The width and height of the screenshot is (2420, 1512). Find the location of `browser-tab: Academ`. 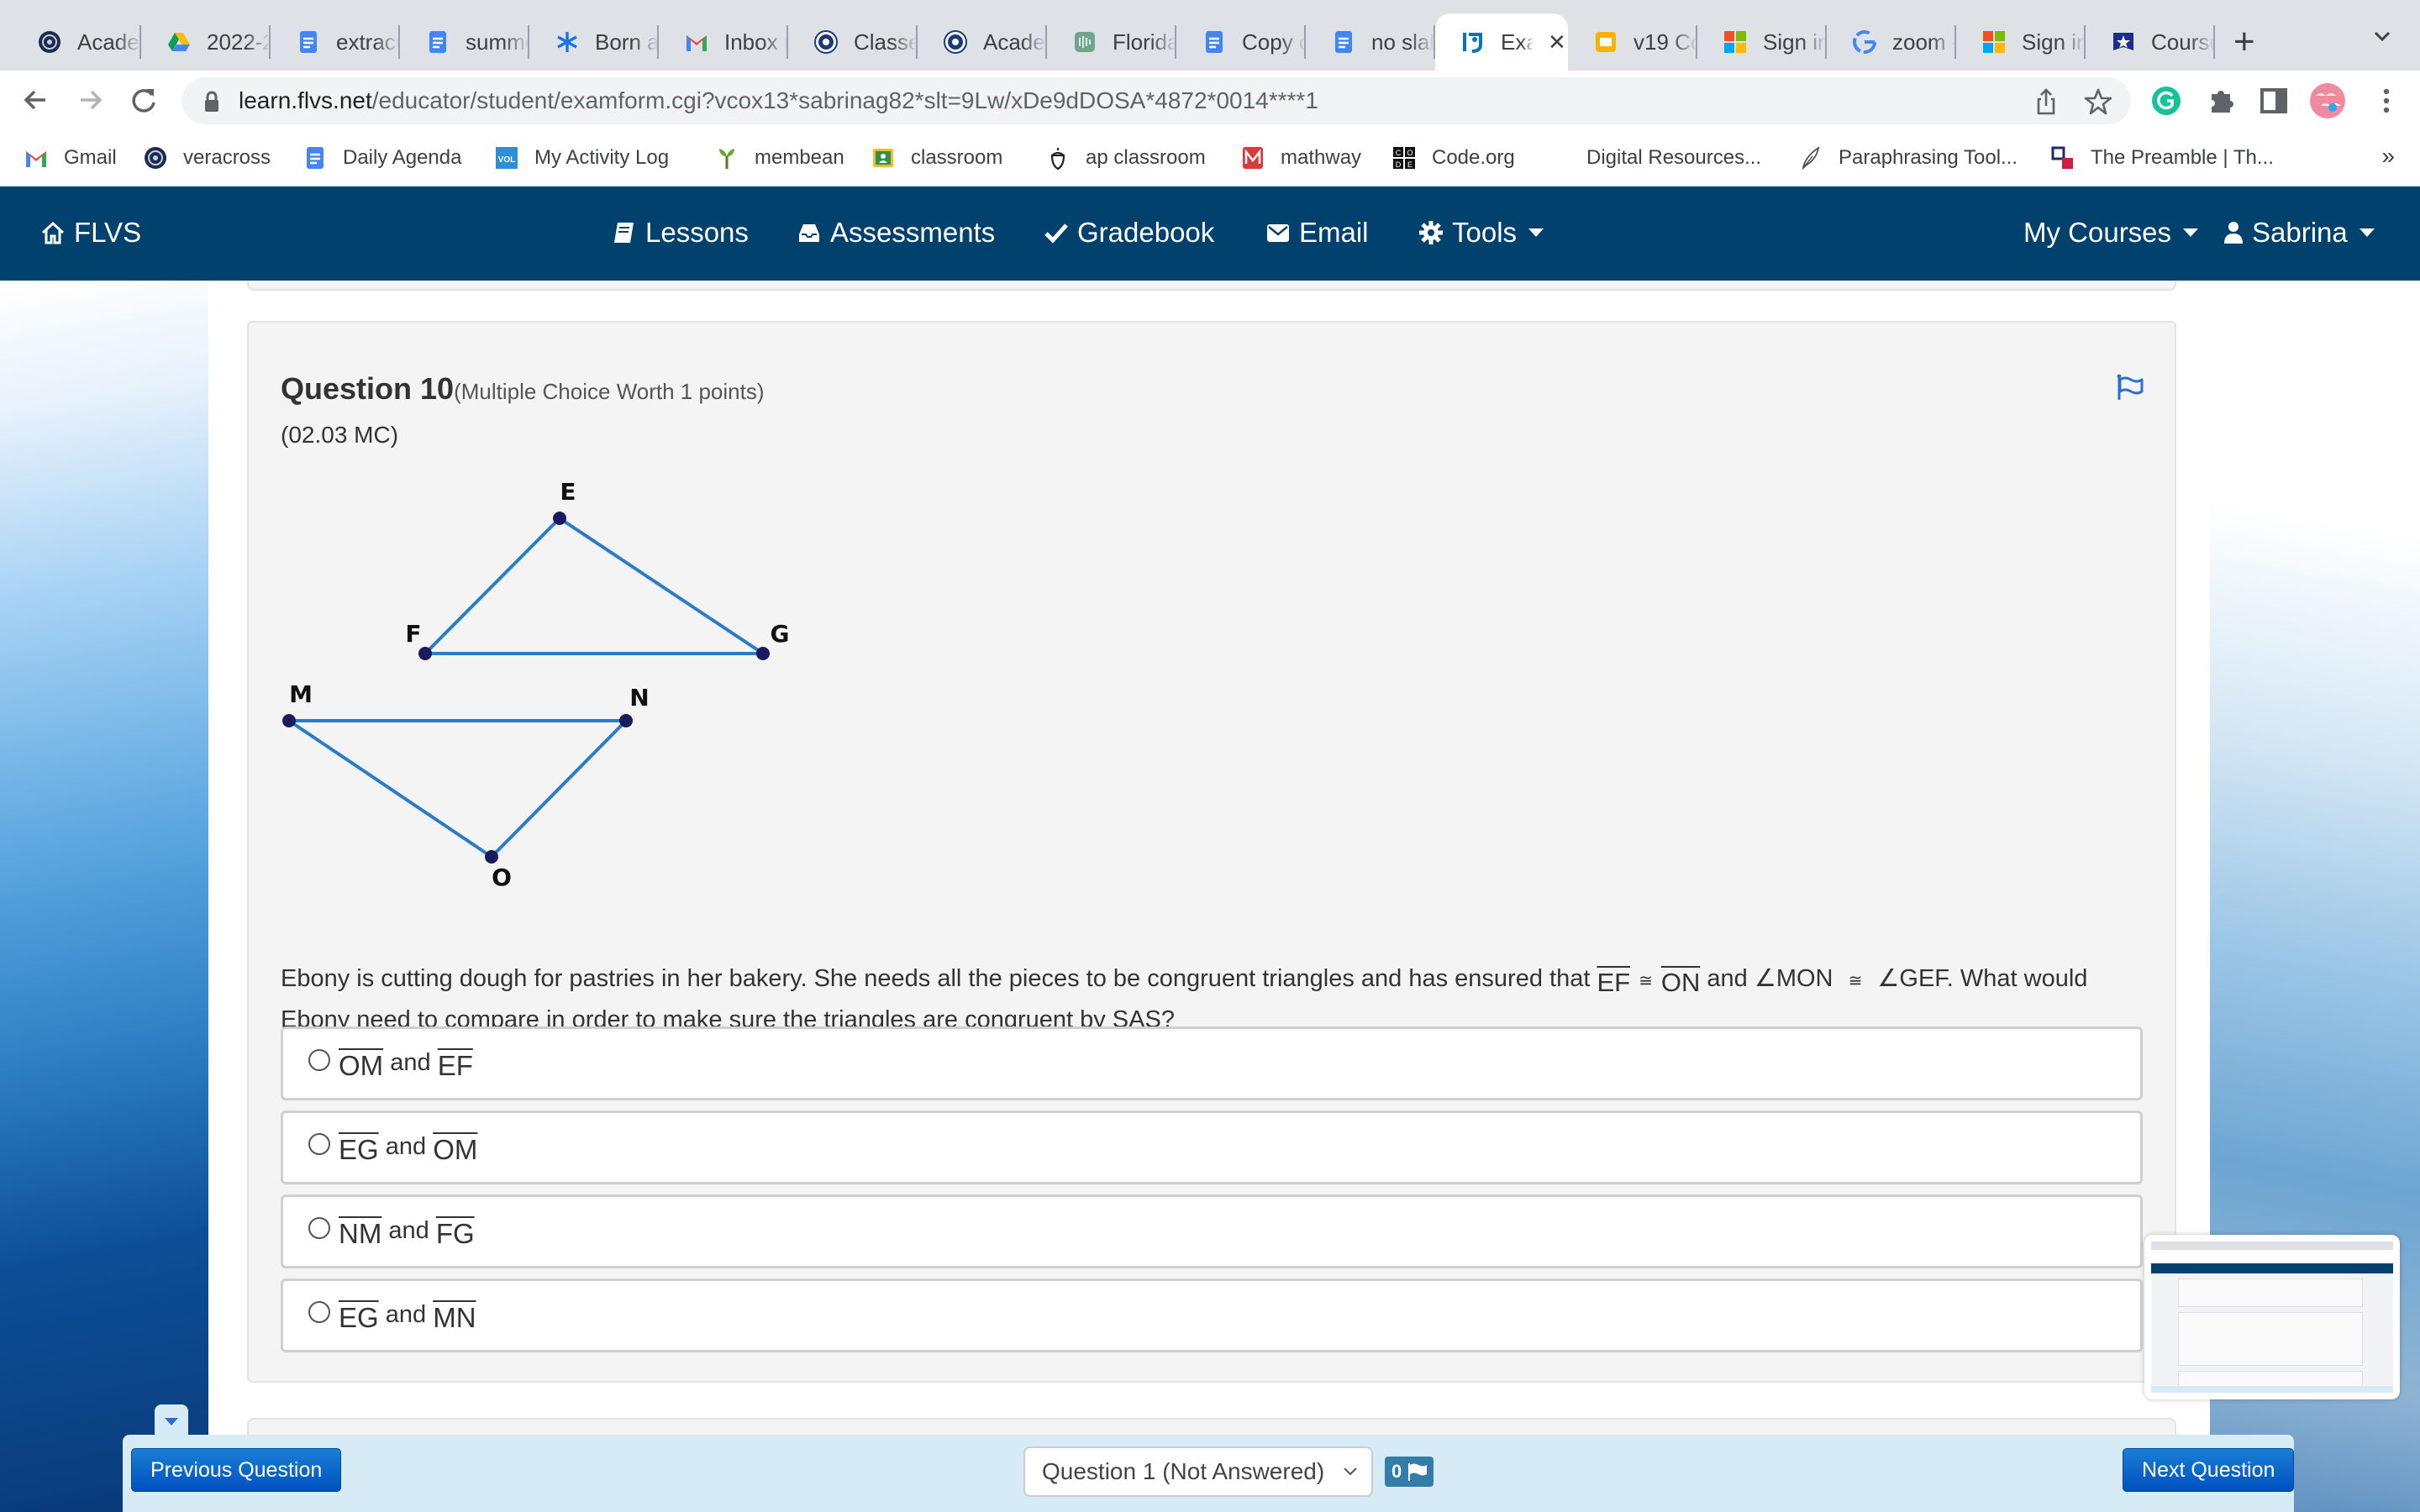

browser-tab: Academ is located at coordinates (77, 42).